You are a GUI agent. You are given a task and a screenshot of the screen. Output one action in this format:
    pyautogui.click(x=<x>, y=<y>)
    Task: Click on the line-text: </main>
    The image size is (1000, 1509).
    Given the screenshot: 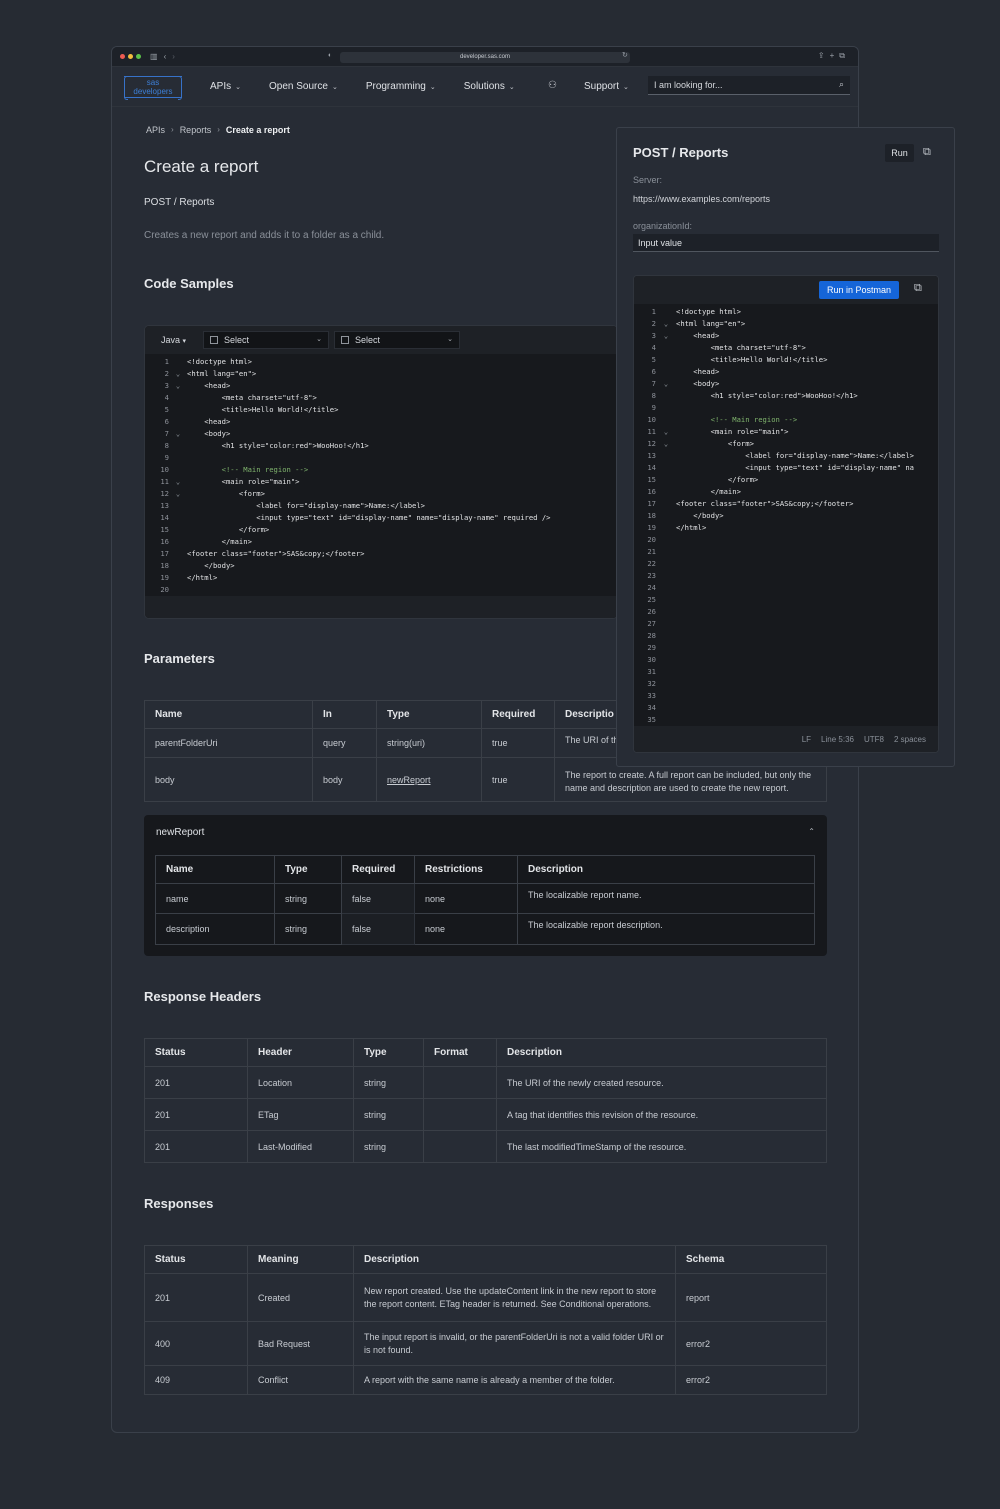 What is the action you would take?
    pyautogui.click(x=219, y=541)
    